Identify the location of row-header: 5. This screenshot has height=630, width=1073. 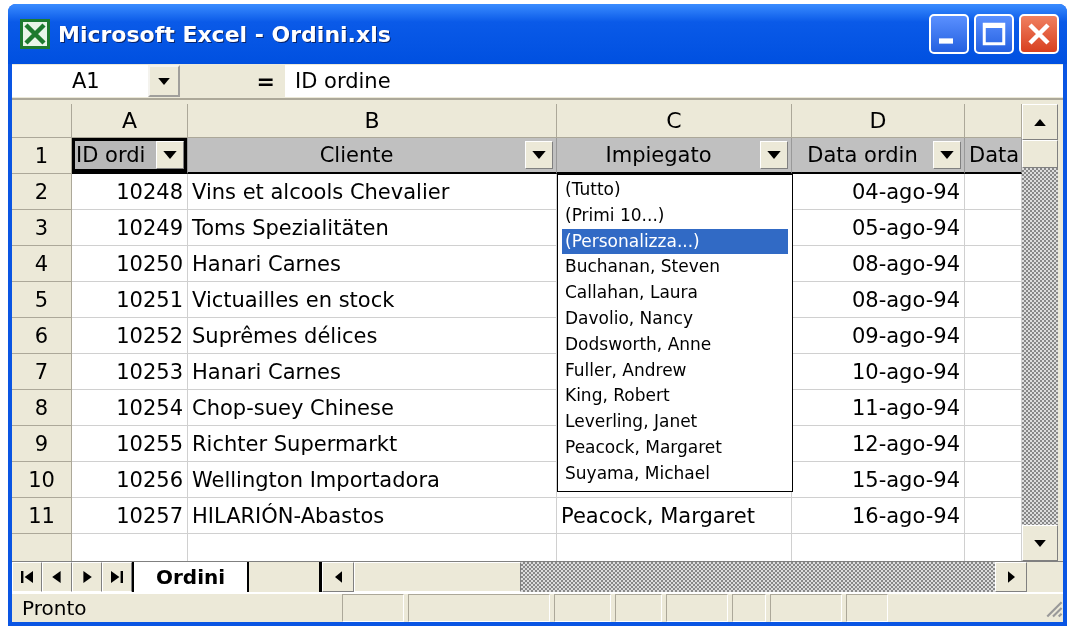
(42, 300).